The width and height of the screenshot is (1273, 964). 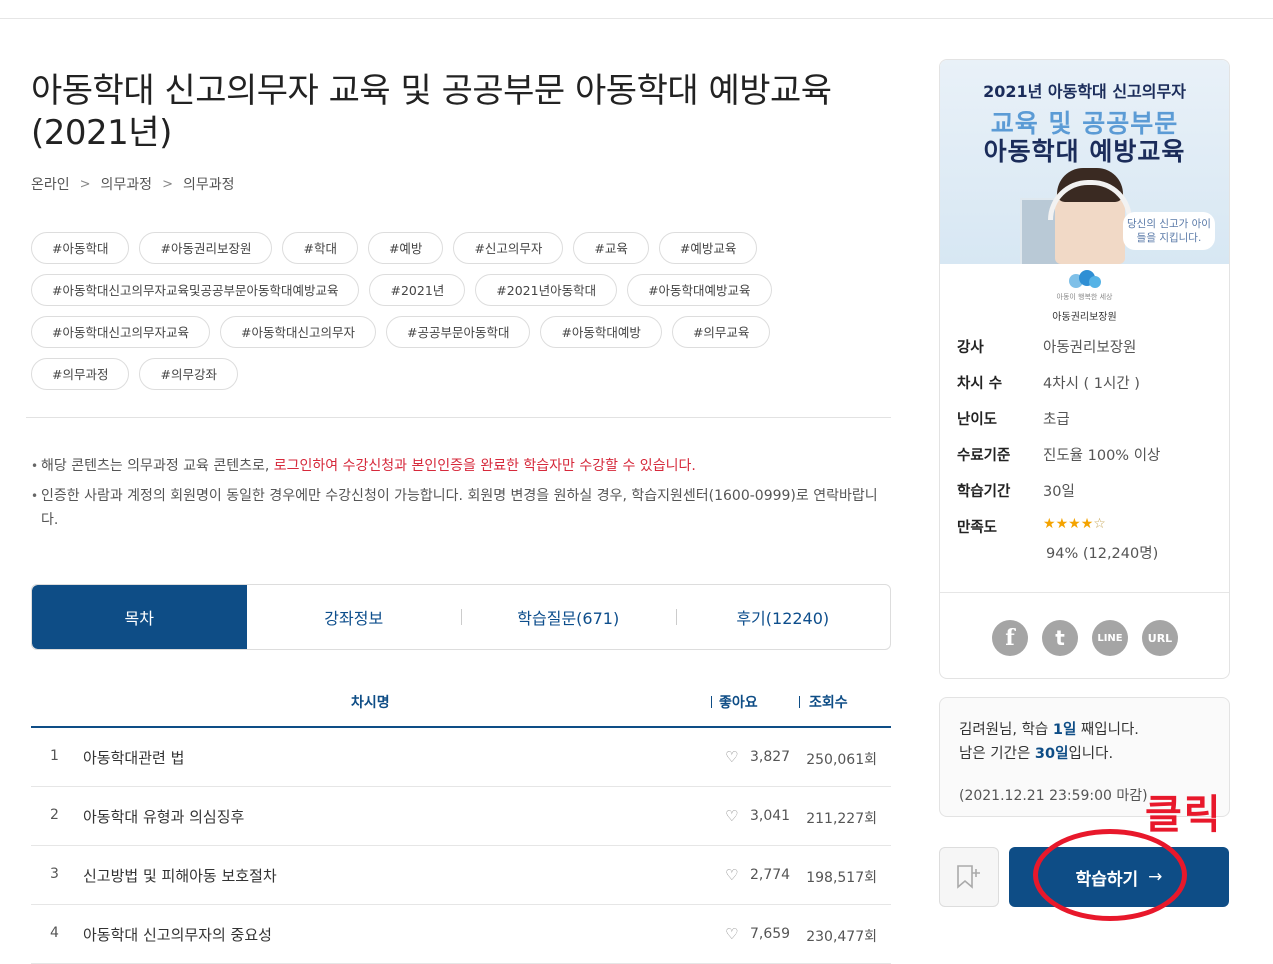 What do you see at coordinates (180, 875) in the screenshot?
I see `lesson-title: 신고방법 및 피해아동 보호절차` at bounding box center [180, 875].